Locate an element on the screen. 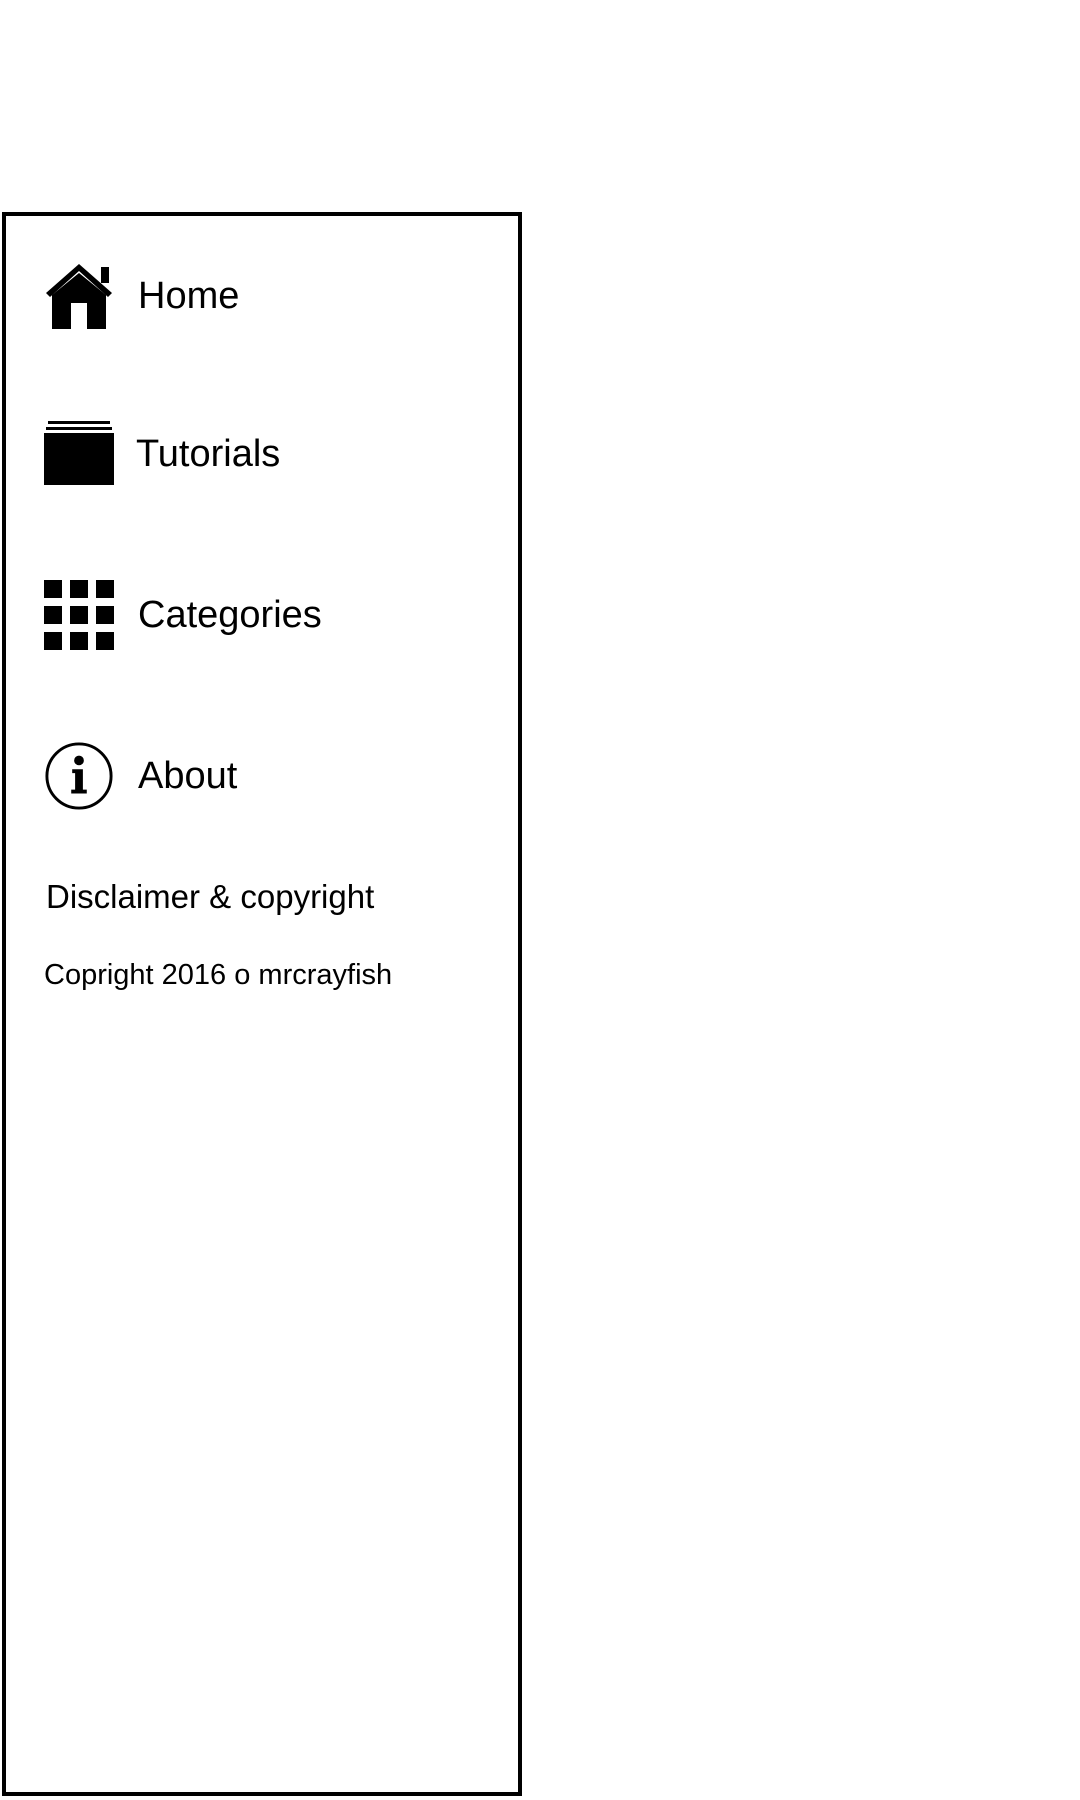 The image size is (1080, 1800). grid-icon is located at coordinates (79, 615).